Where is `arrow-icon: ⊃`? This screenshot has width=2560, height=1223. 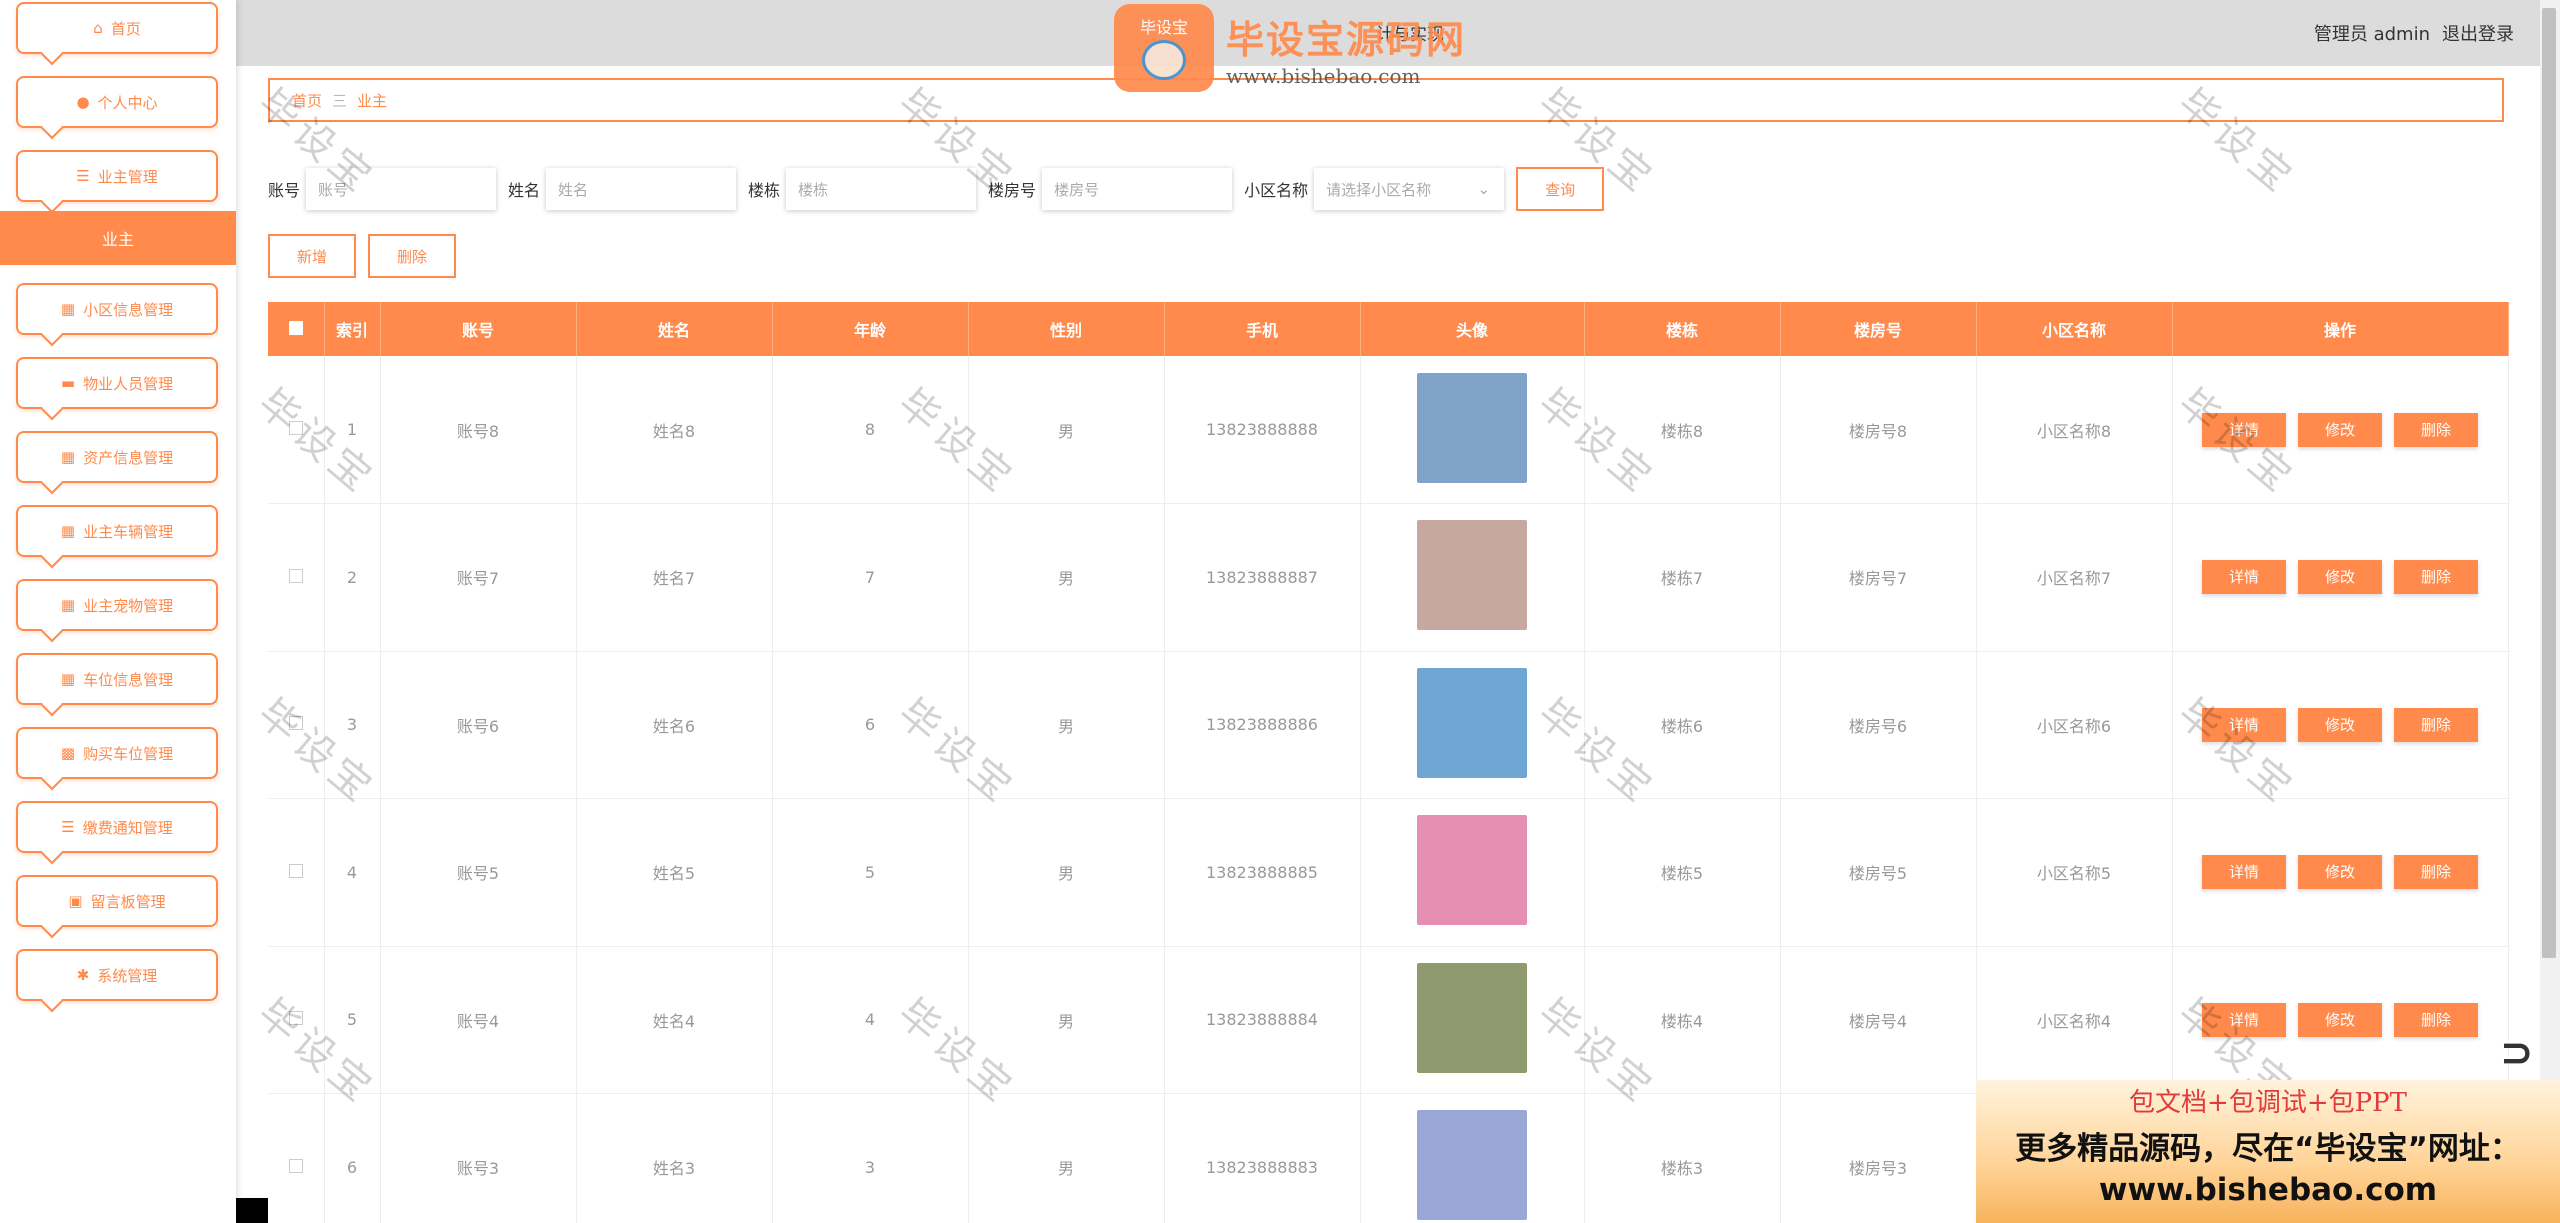 arrow-icon: ⊃ is located at coordinates (2517, 1053).